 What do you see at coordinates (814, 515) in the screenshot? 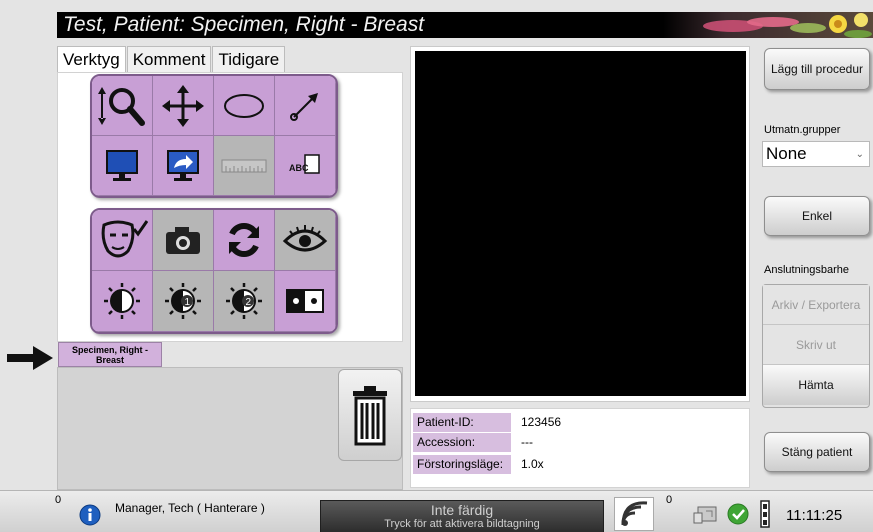
I see `clock: 11:11:25` at bounding box center [814, 515].